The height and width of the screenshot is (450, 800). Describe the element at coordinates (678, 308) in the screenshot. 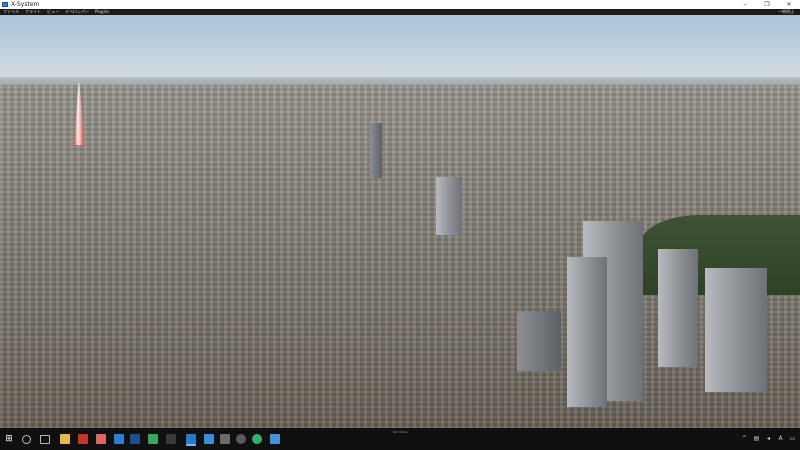

I see `skyscraper-right` at that location.